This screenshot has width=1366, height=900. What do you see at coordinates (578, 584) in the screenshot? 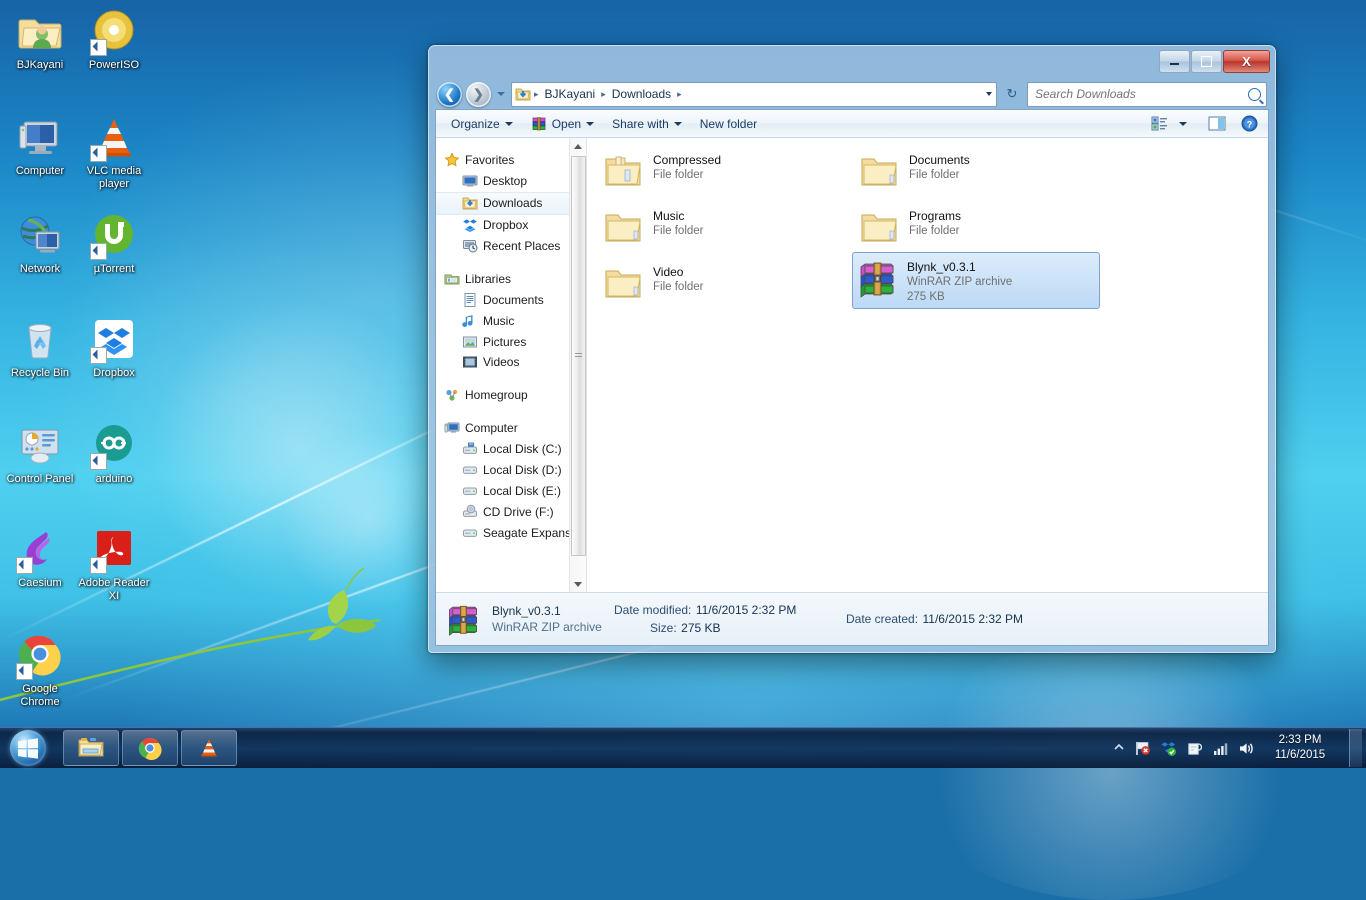
I see `scroll-down-button` at bounding box center [578, 584].